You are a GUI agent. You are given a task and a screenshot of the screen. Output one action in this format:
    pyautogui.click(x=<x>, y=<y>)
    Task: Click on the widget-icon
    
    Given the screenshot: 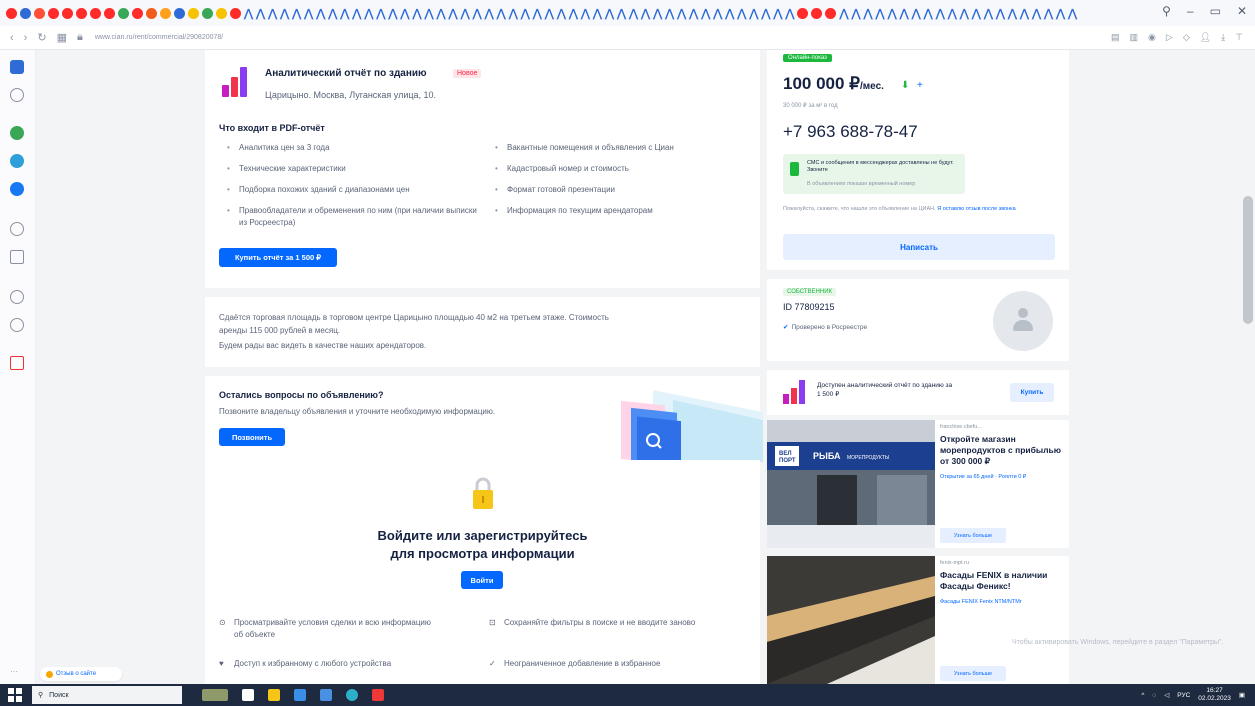 What is the action you would take?
    pyautogui.click(x=215, y=695)
    